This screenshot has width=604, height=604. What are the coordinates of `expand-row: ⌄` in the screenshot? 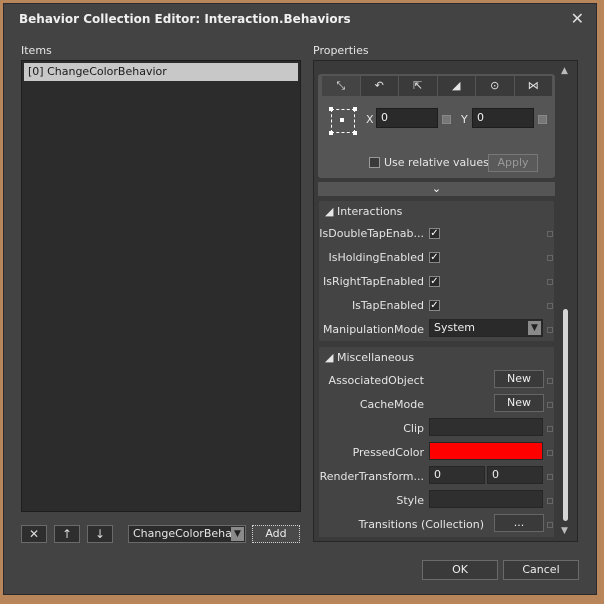 It's located at (436, 189).